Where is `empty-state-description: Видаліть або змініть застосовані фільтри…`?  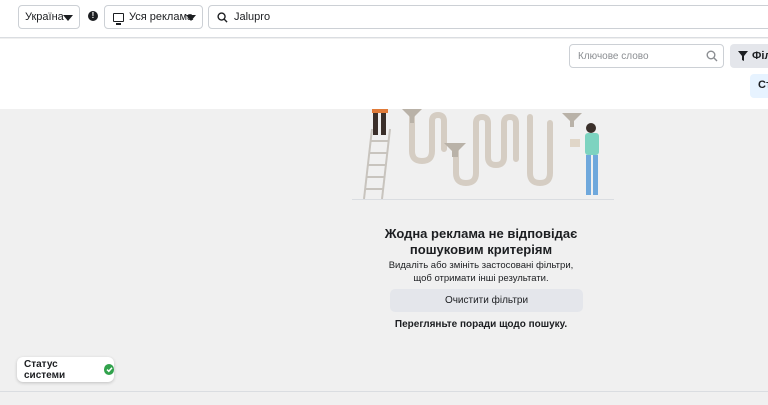 empty-state-description: Видаліть або змініть застосовані фільтри… is located at coordinates (481, 272).